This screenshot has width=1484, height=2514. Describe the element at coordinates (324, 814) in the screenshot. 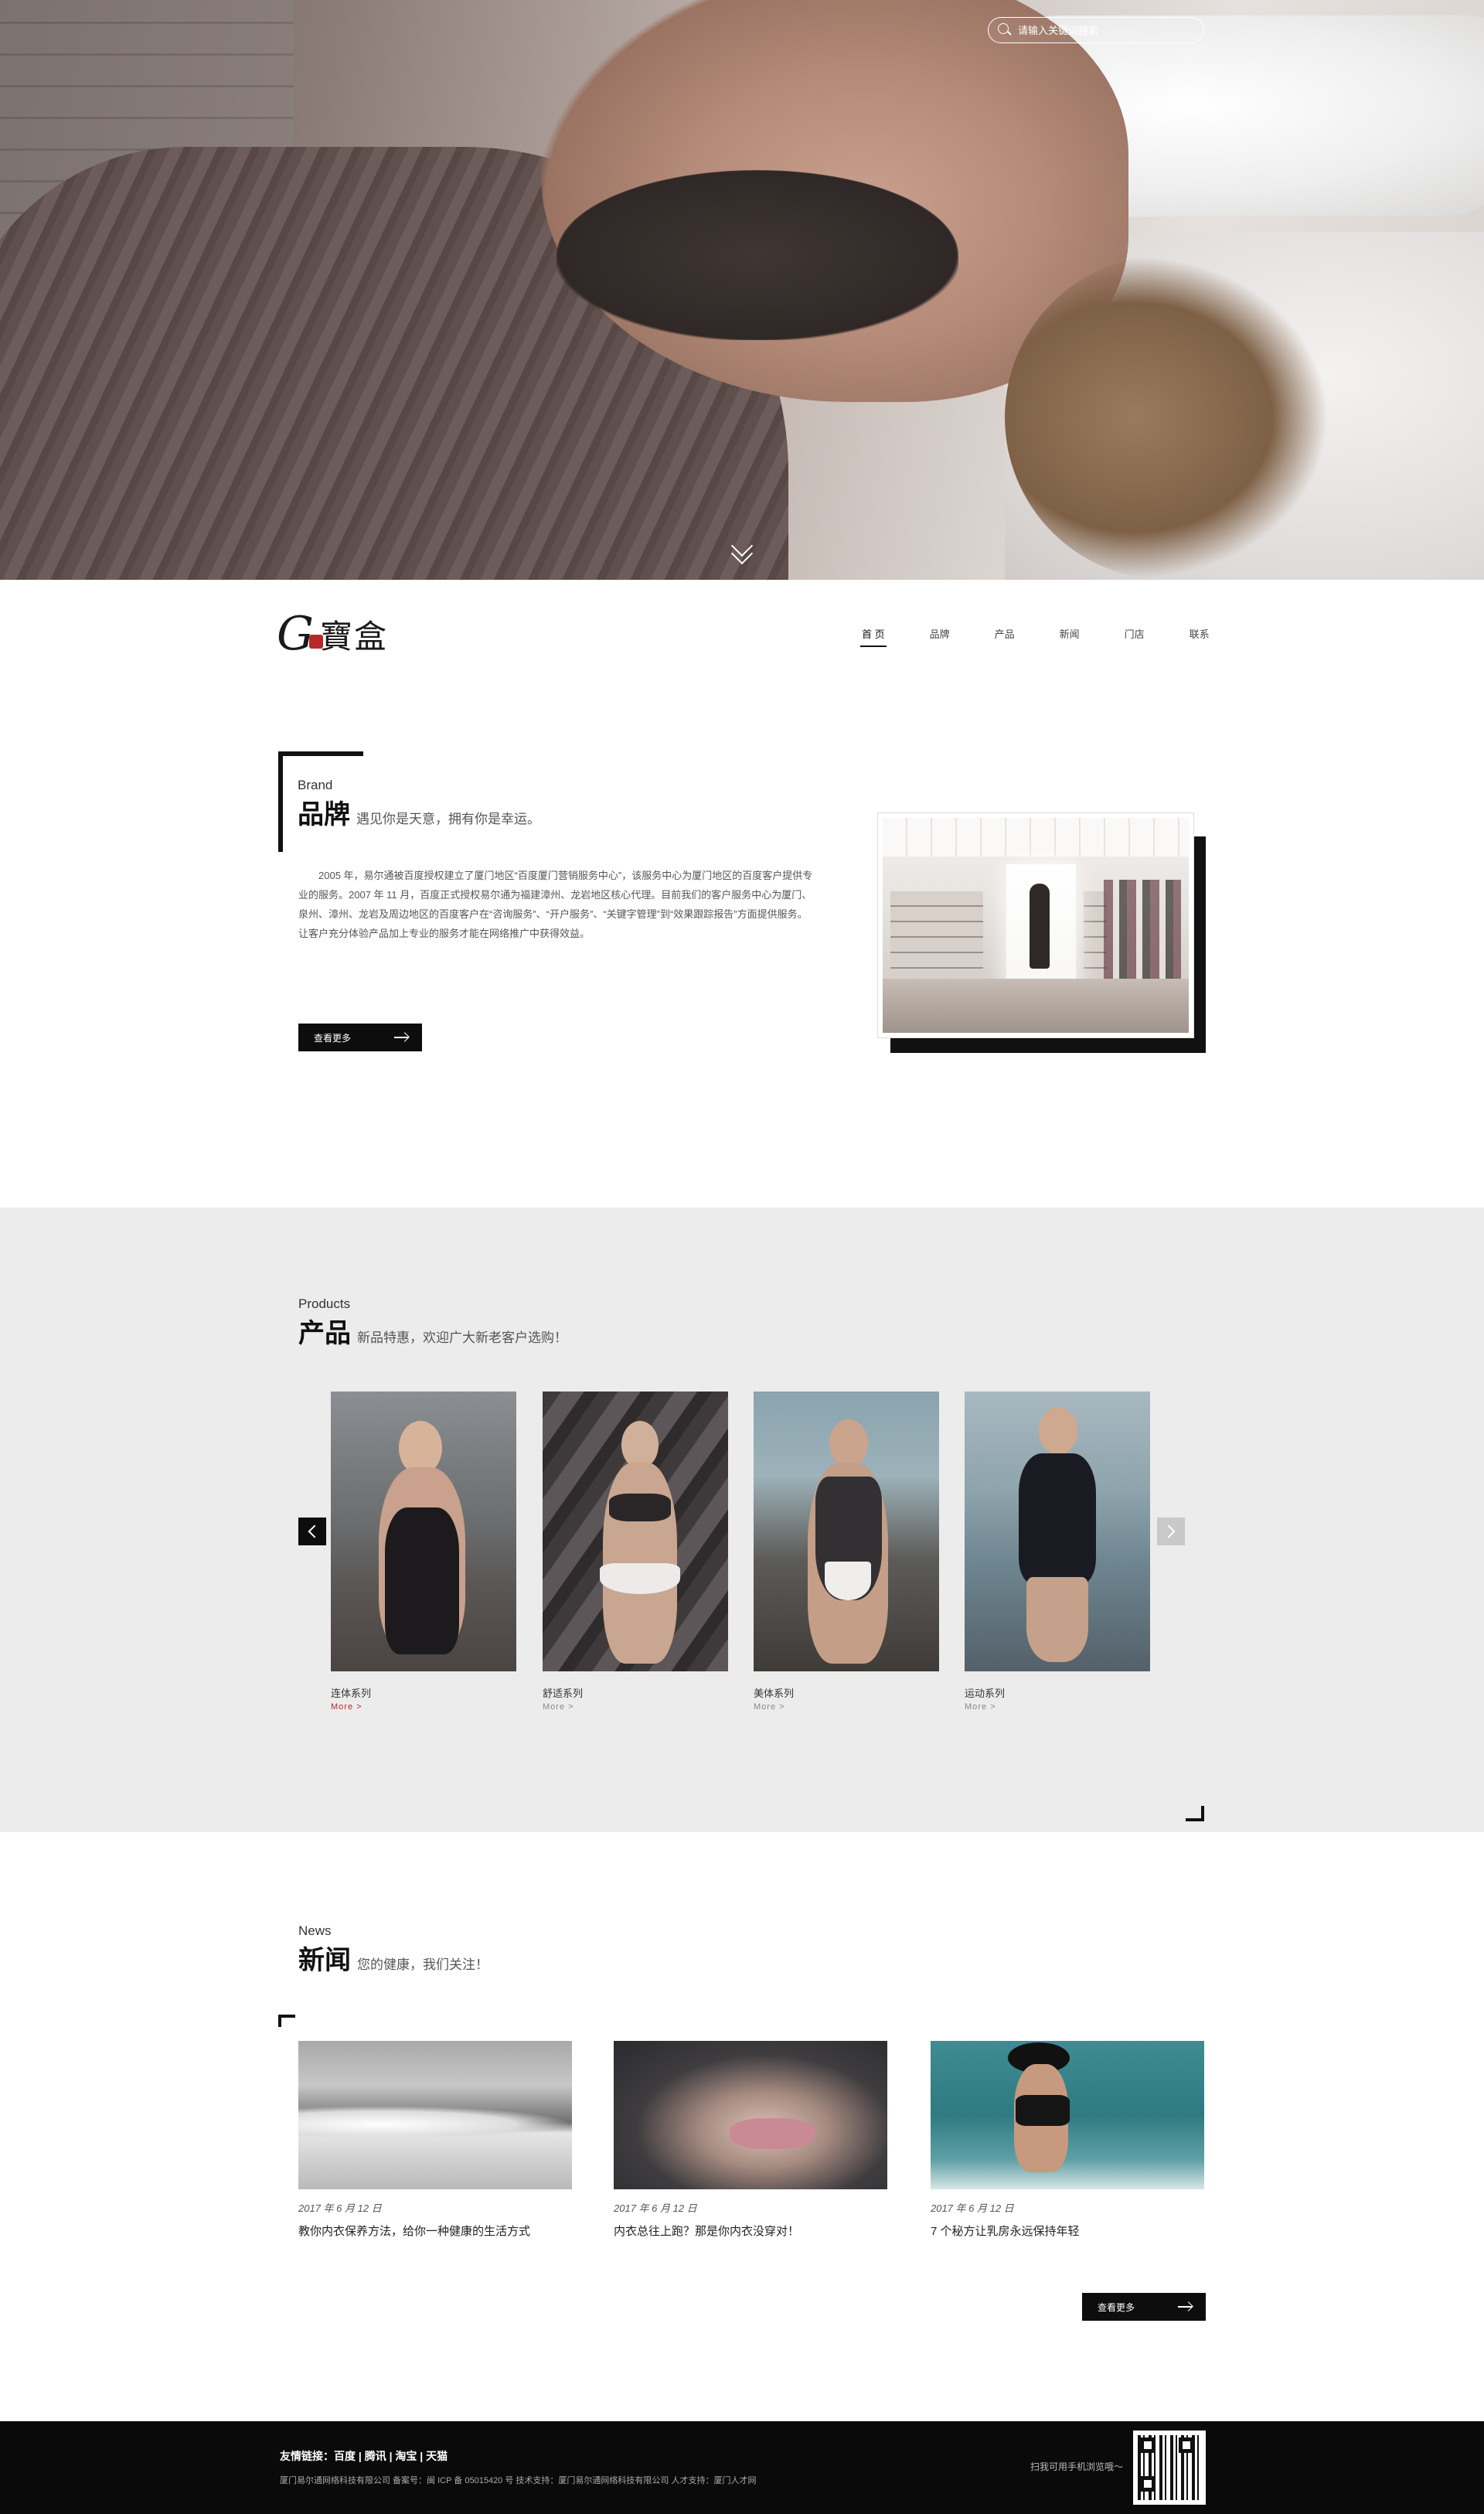

I see `brand-title-cn: 品牌` at that location.